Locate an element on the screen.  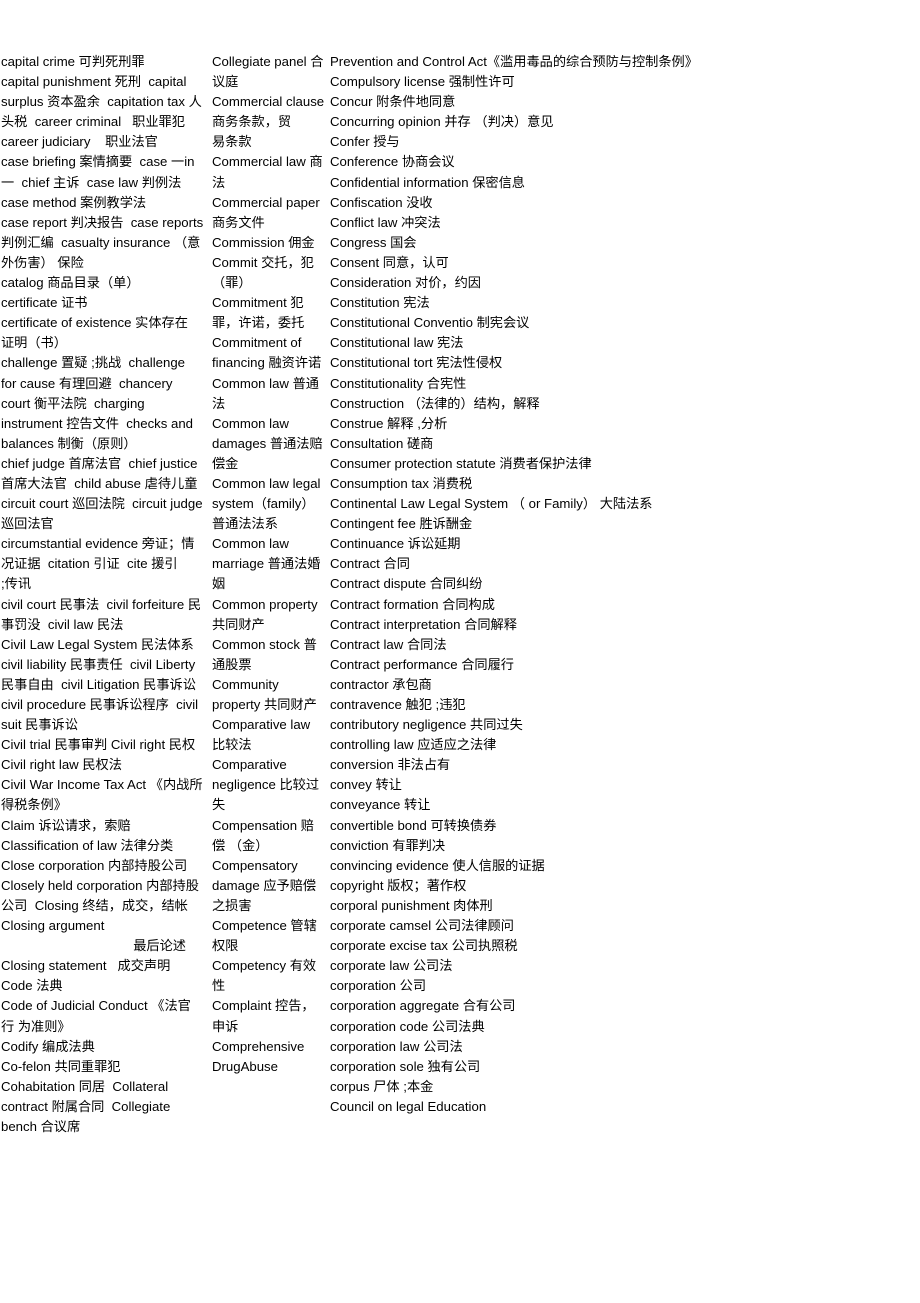
glossary-entry: Constitutional tort 宪法性侵权 is located at coordinates (416, 363).